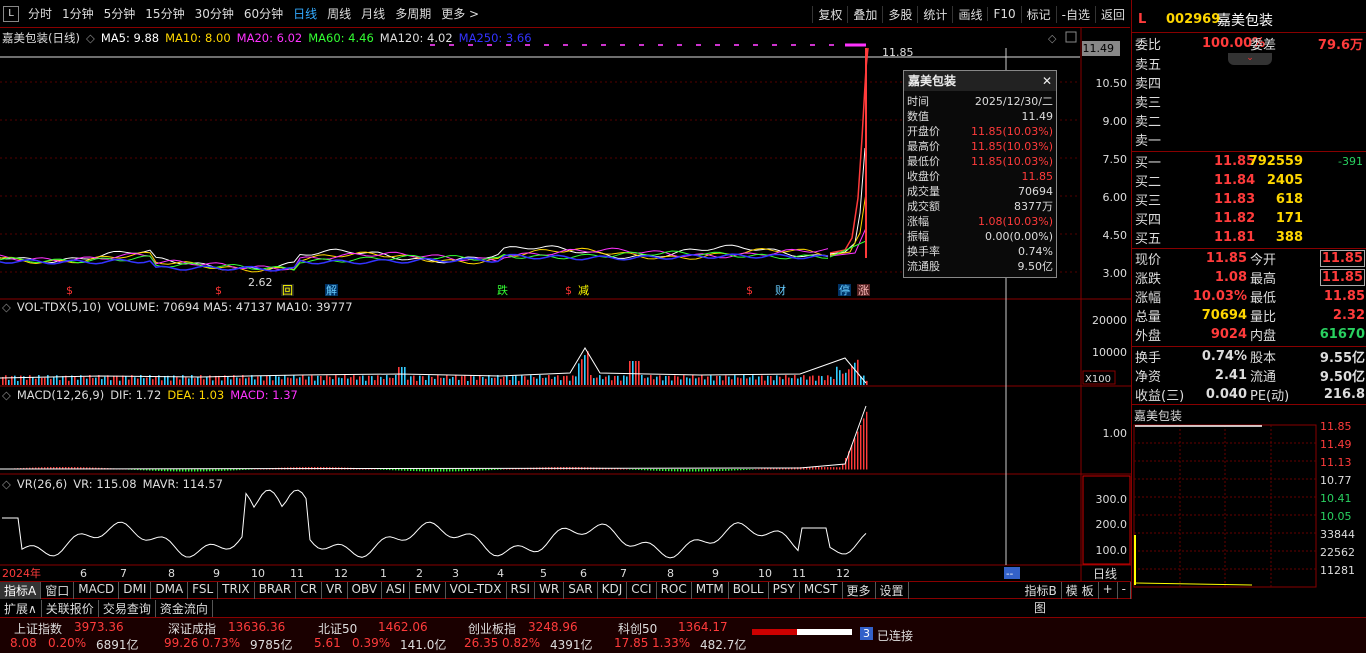 The width and height of the screenshot is (1366, 653). Describe the element at coordinates (171, 573) in the screenshot. I see `x-tick: 8` at that location.